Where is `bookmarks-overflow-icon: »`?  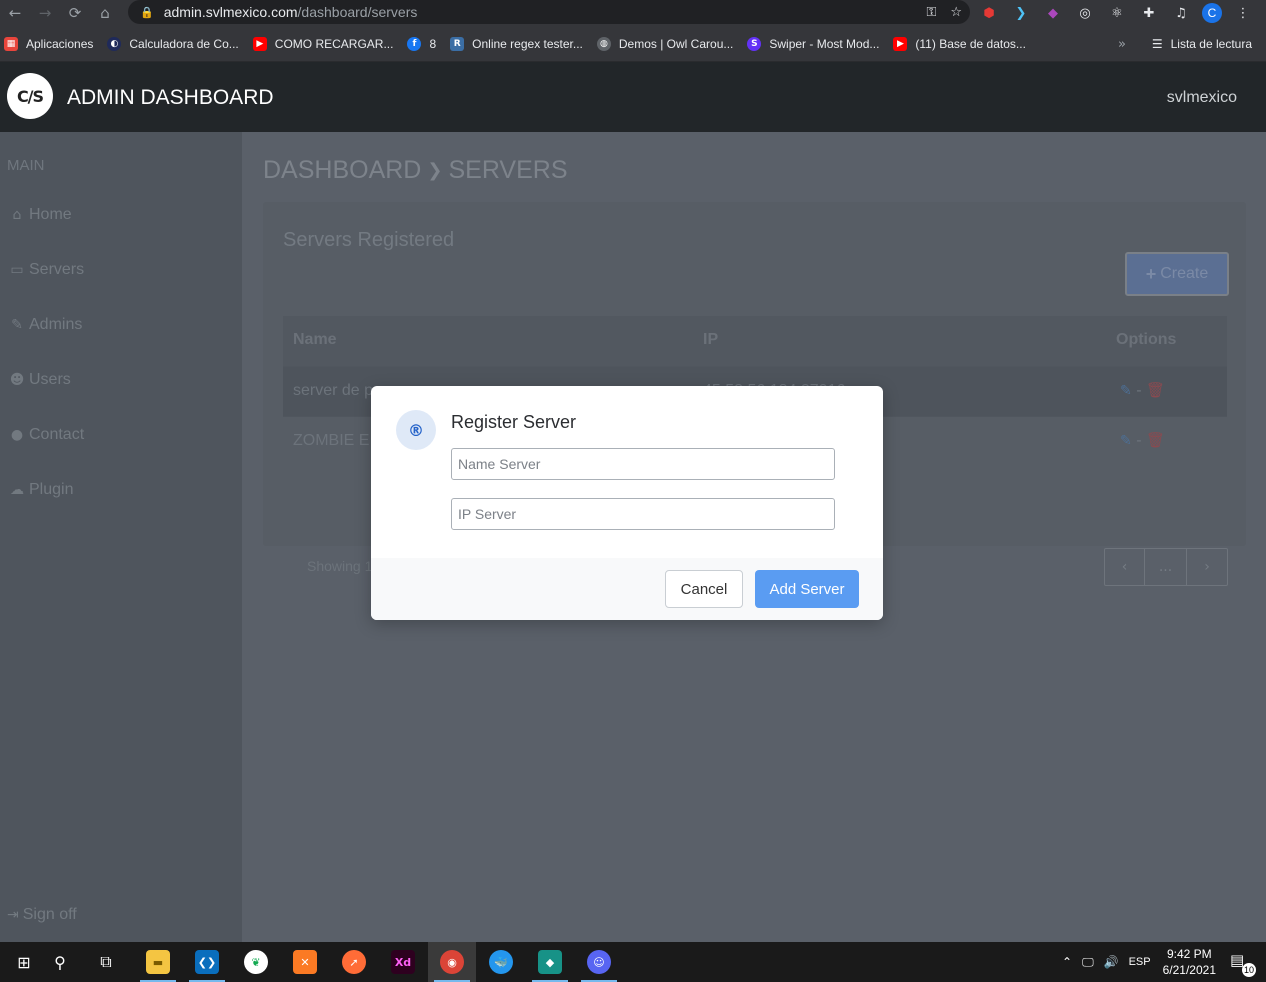 bookmarks-overflow-icon: » is located at coordinates (1122, 44).